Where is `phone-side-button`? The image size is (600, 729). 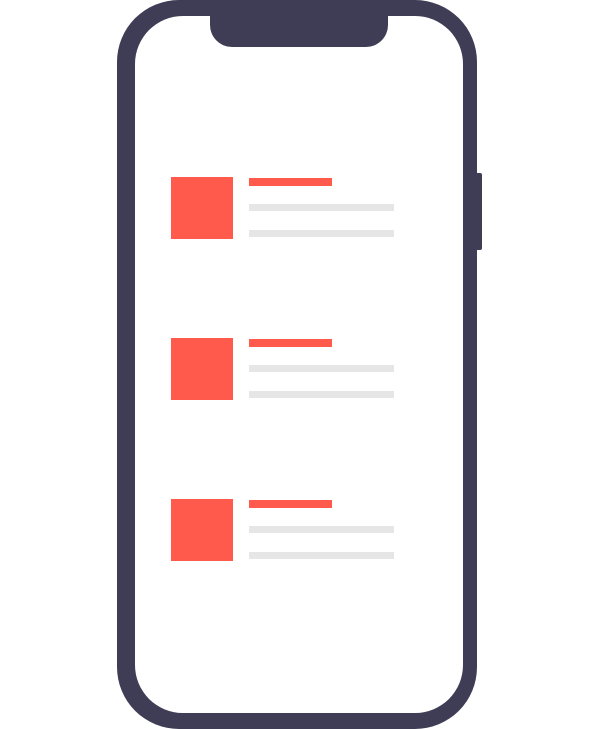
phone-side-button is located at coordinates (478, 211).